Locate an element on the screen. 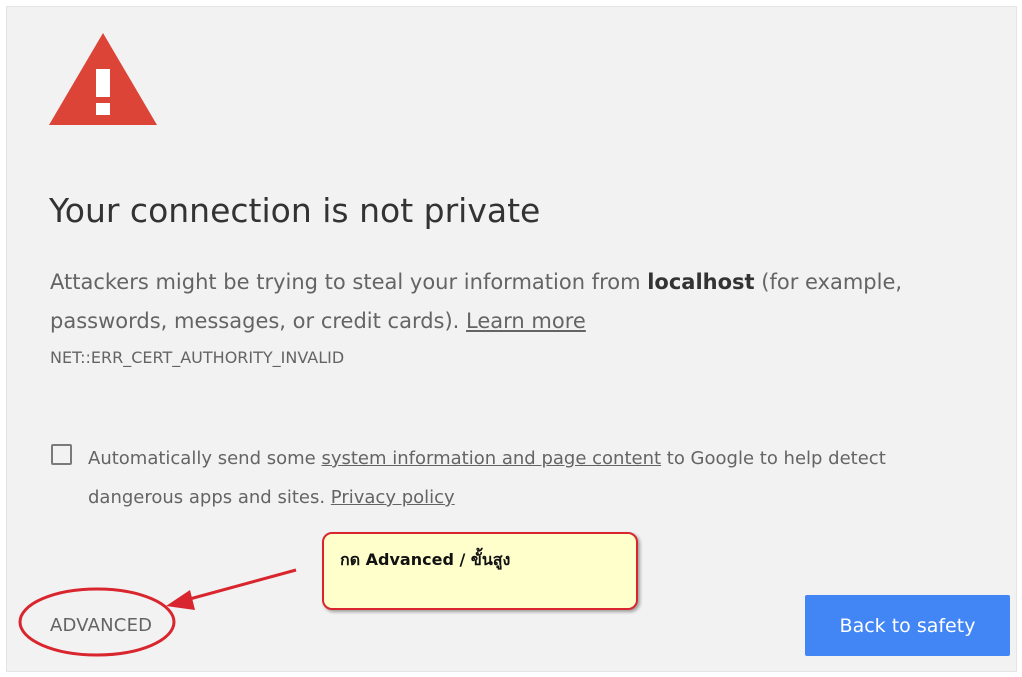 Image resolution: width=1022 pixels, height=677 pixels. advanced-button: ADVANCED is located at coordinates (101, 625).